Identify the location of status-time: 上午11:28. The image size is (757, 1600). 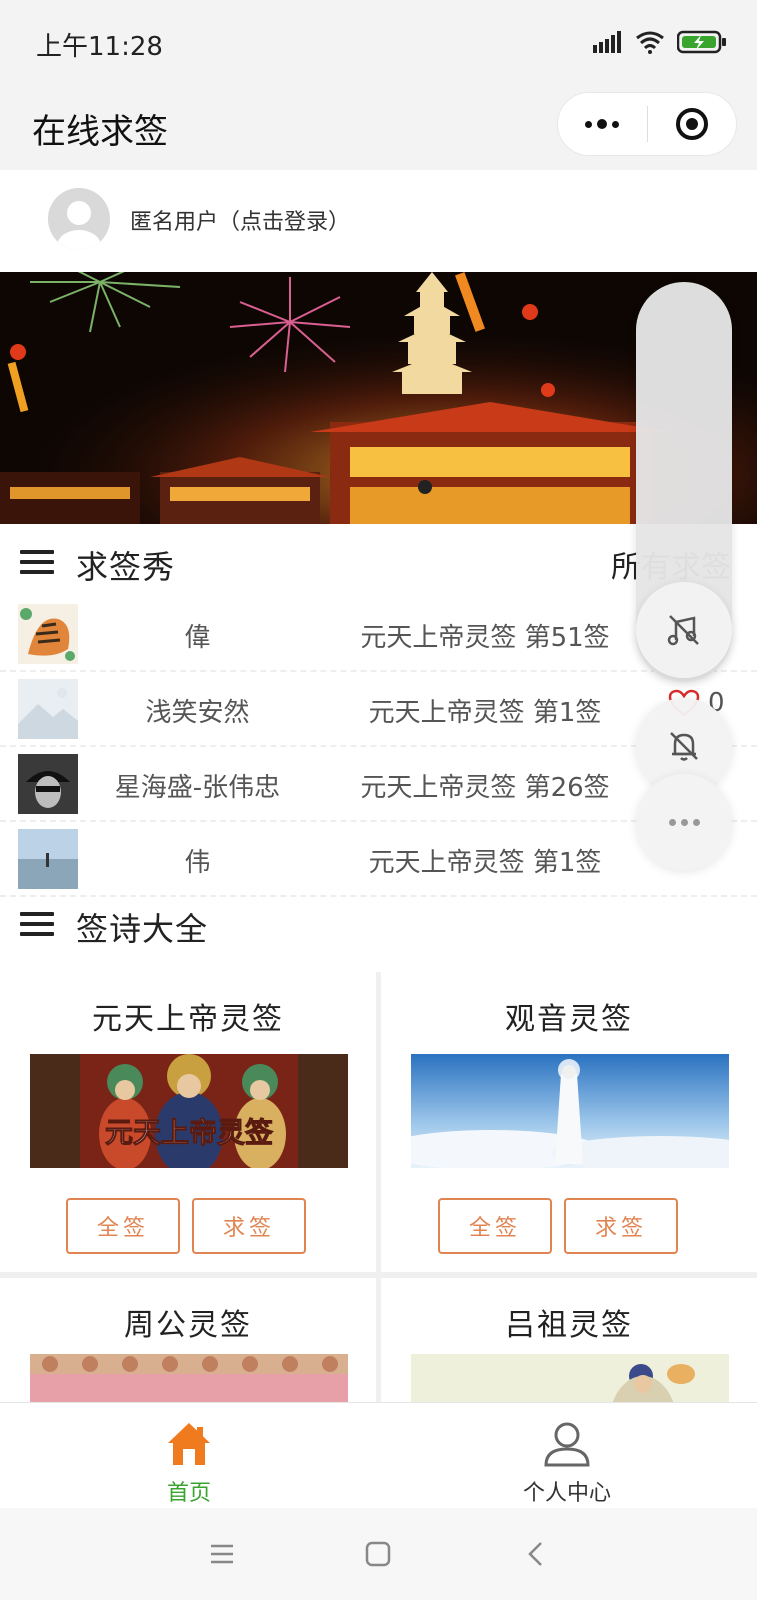
(99, 47).